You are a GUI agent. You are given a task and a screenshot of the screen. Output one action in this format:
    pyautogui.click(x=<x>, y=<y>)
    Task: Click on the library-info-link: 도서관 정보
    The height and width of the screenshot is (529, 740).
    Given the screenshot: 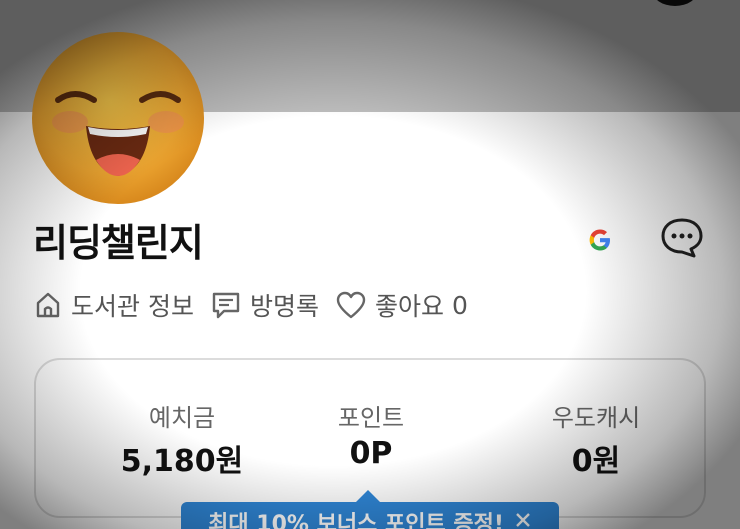 What is the action you would take?
    pyautogui.click(x=113, y=305)
    